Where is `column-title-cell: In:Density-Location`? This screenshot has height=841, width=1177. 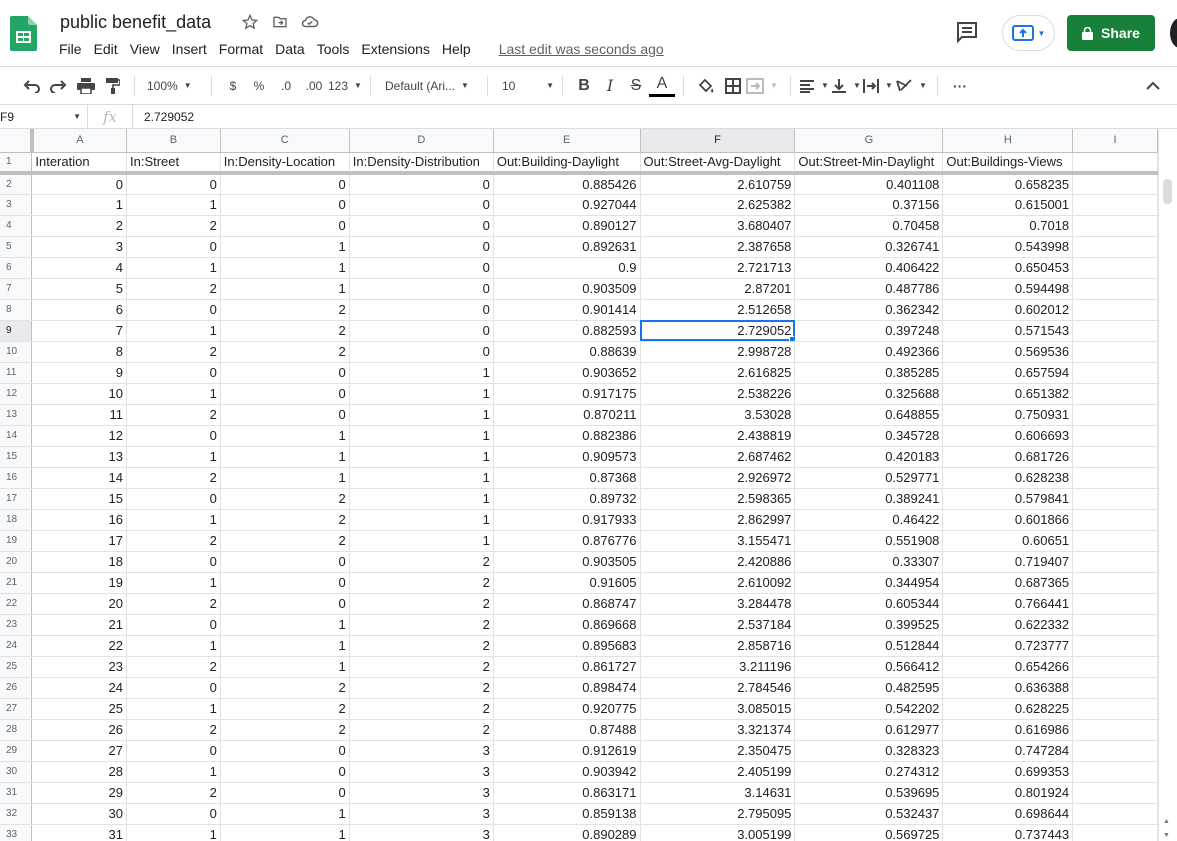 column-title-cell: In:Density-Location is located at coordinates (285, 163).